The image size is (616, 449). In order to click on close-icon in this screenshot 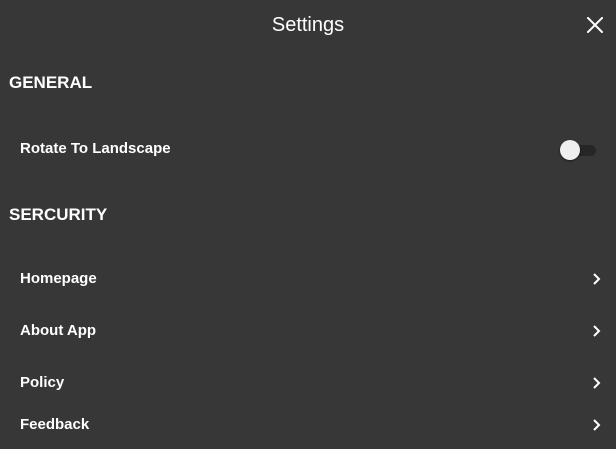, I will do `click(595, 25)`.